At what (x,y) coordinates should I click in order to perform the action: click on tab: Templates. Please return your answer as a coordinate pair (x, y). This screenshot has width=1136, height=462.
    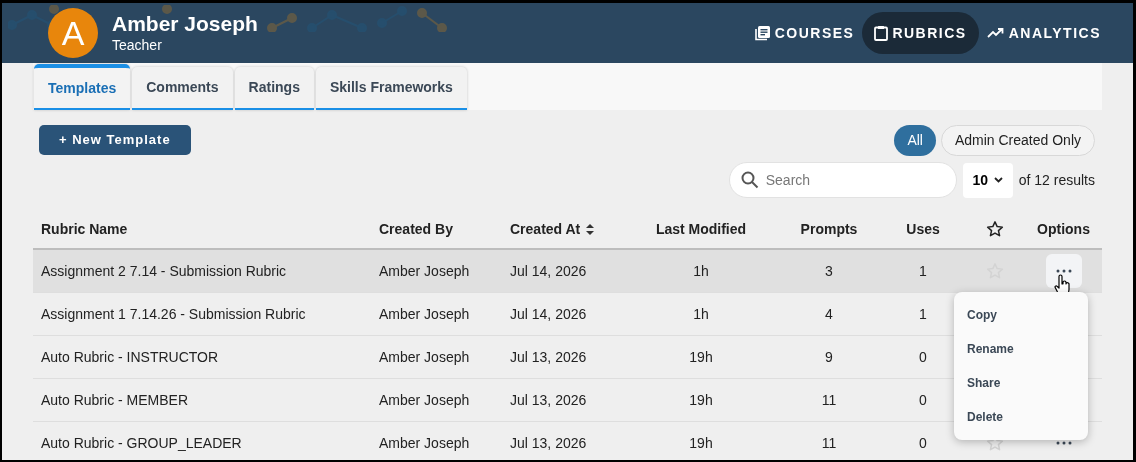
    Looking at the image, I should click on (82, 87).